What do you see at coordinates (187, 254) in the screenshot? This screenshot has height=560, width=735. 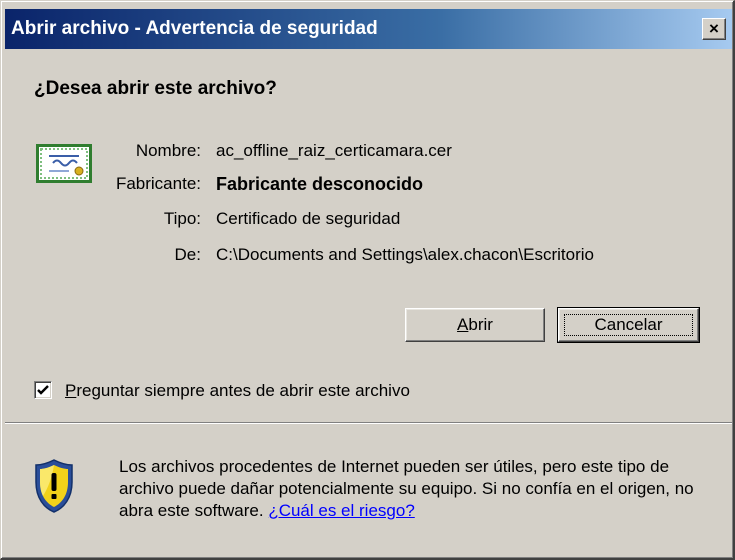 I see `from-label: De:` at bounding box center [187, 254].